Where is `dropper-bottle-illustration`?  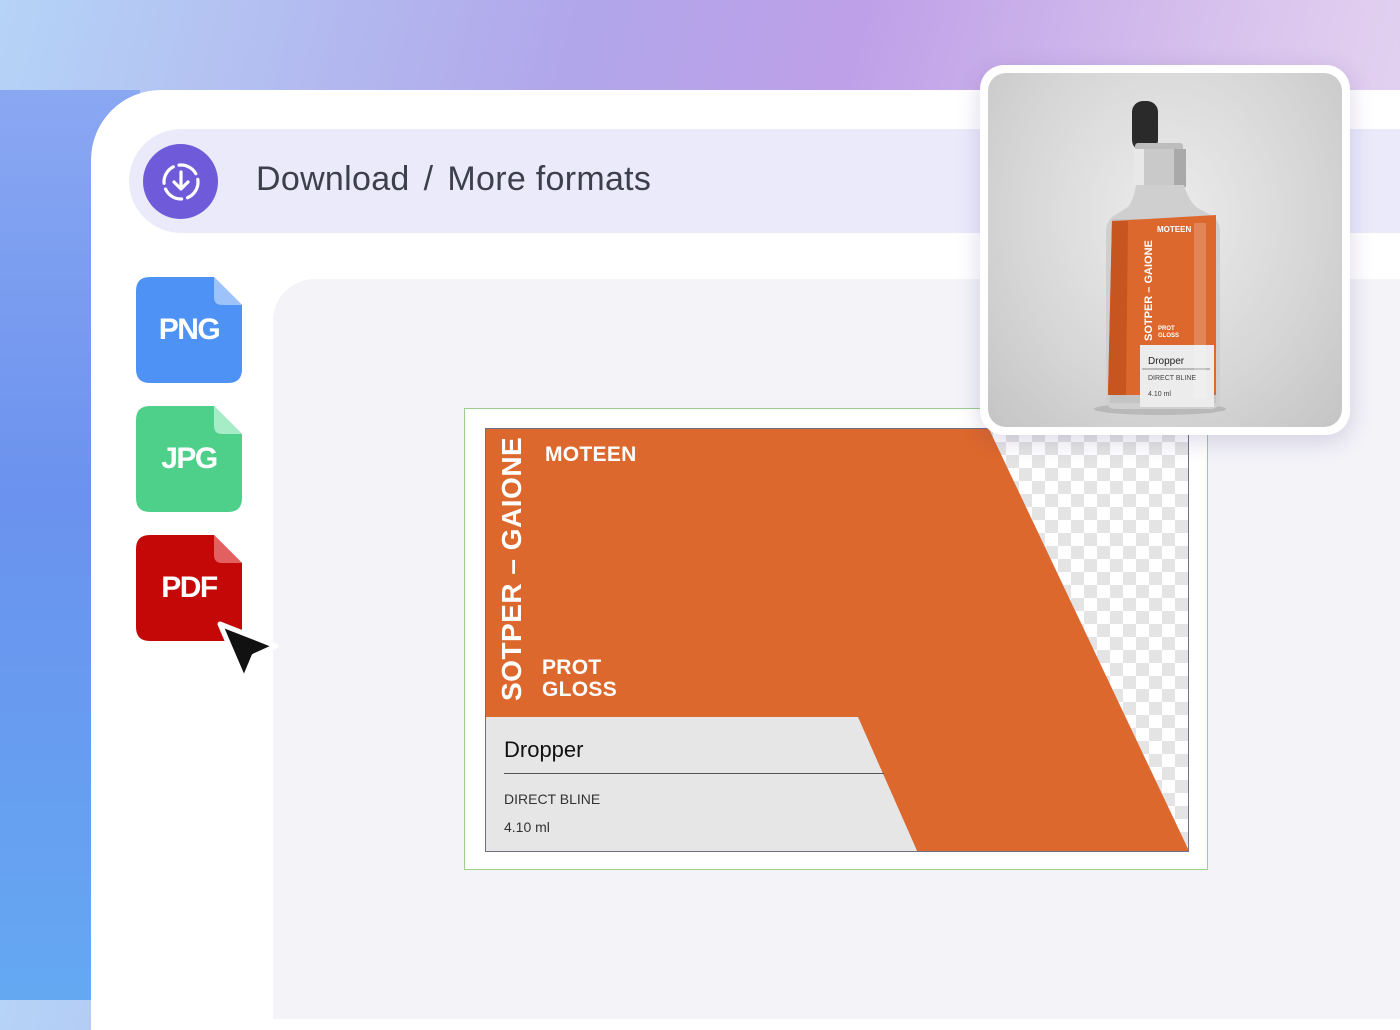
dropper-bottle-illustration is located at coordinates (1160, 258).